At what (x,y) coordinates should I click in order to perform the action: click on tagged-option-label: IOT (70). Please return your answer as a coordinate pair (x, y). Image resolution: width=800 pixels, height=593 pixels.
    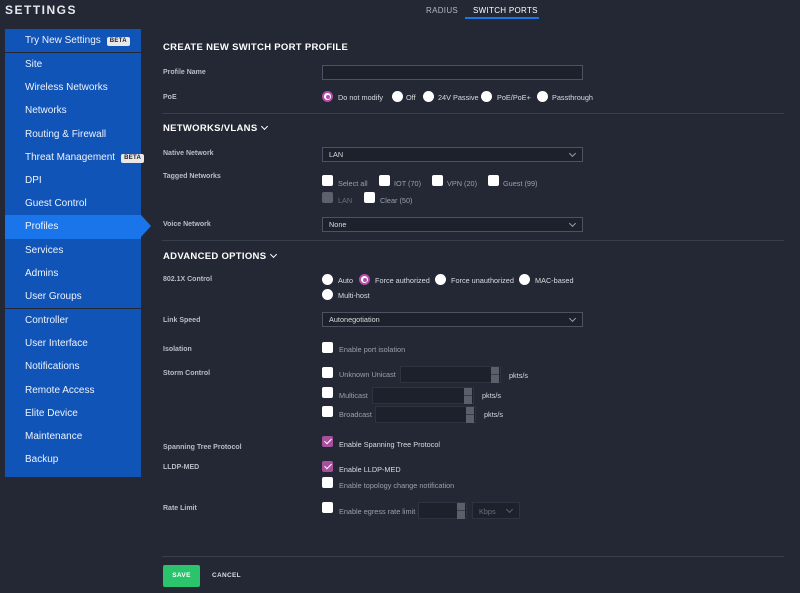
    Looking at the image, I should click on (408, 183).